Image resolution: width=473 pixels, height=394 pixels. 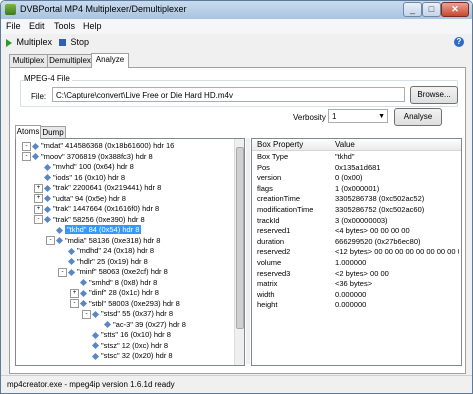 I want to click on property-row: height 0.000000, so click(x=356, y=305).